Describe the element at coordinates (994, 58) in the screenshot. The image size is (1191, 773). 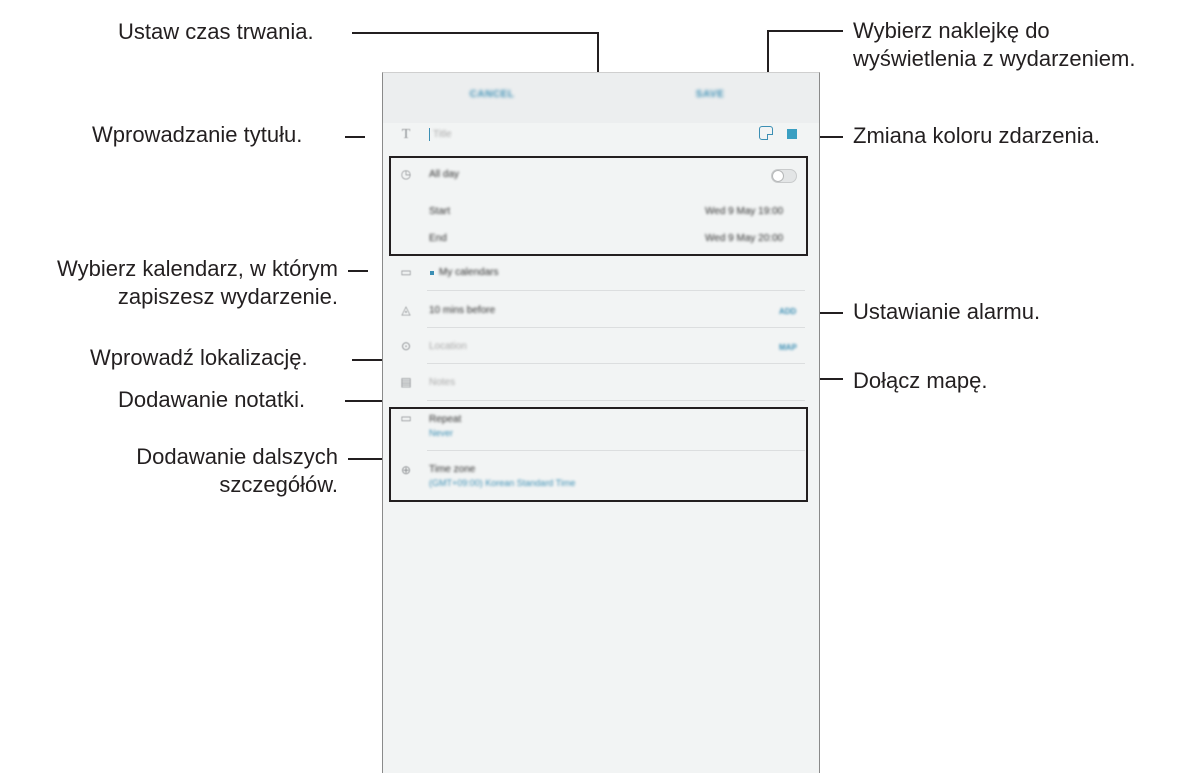
I see `callout-sticker-line2: wyświetlenia z wydarzeniem.` at that location.